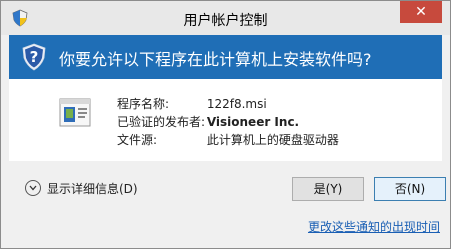 Image resolution: width=451 pixels, height=249 pixels. Describe the element at coordinates (410, 189) in the screenshot. I see `no-button: 否(N)` at that location.